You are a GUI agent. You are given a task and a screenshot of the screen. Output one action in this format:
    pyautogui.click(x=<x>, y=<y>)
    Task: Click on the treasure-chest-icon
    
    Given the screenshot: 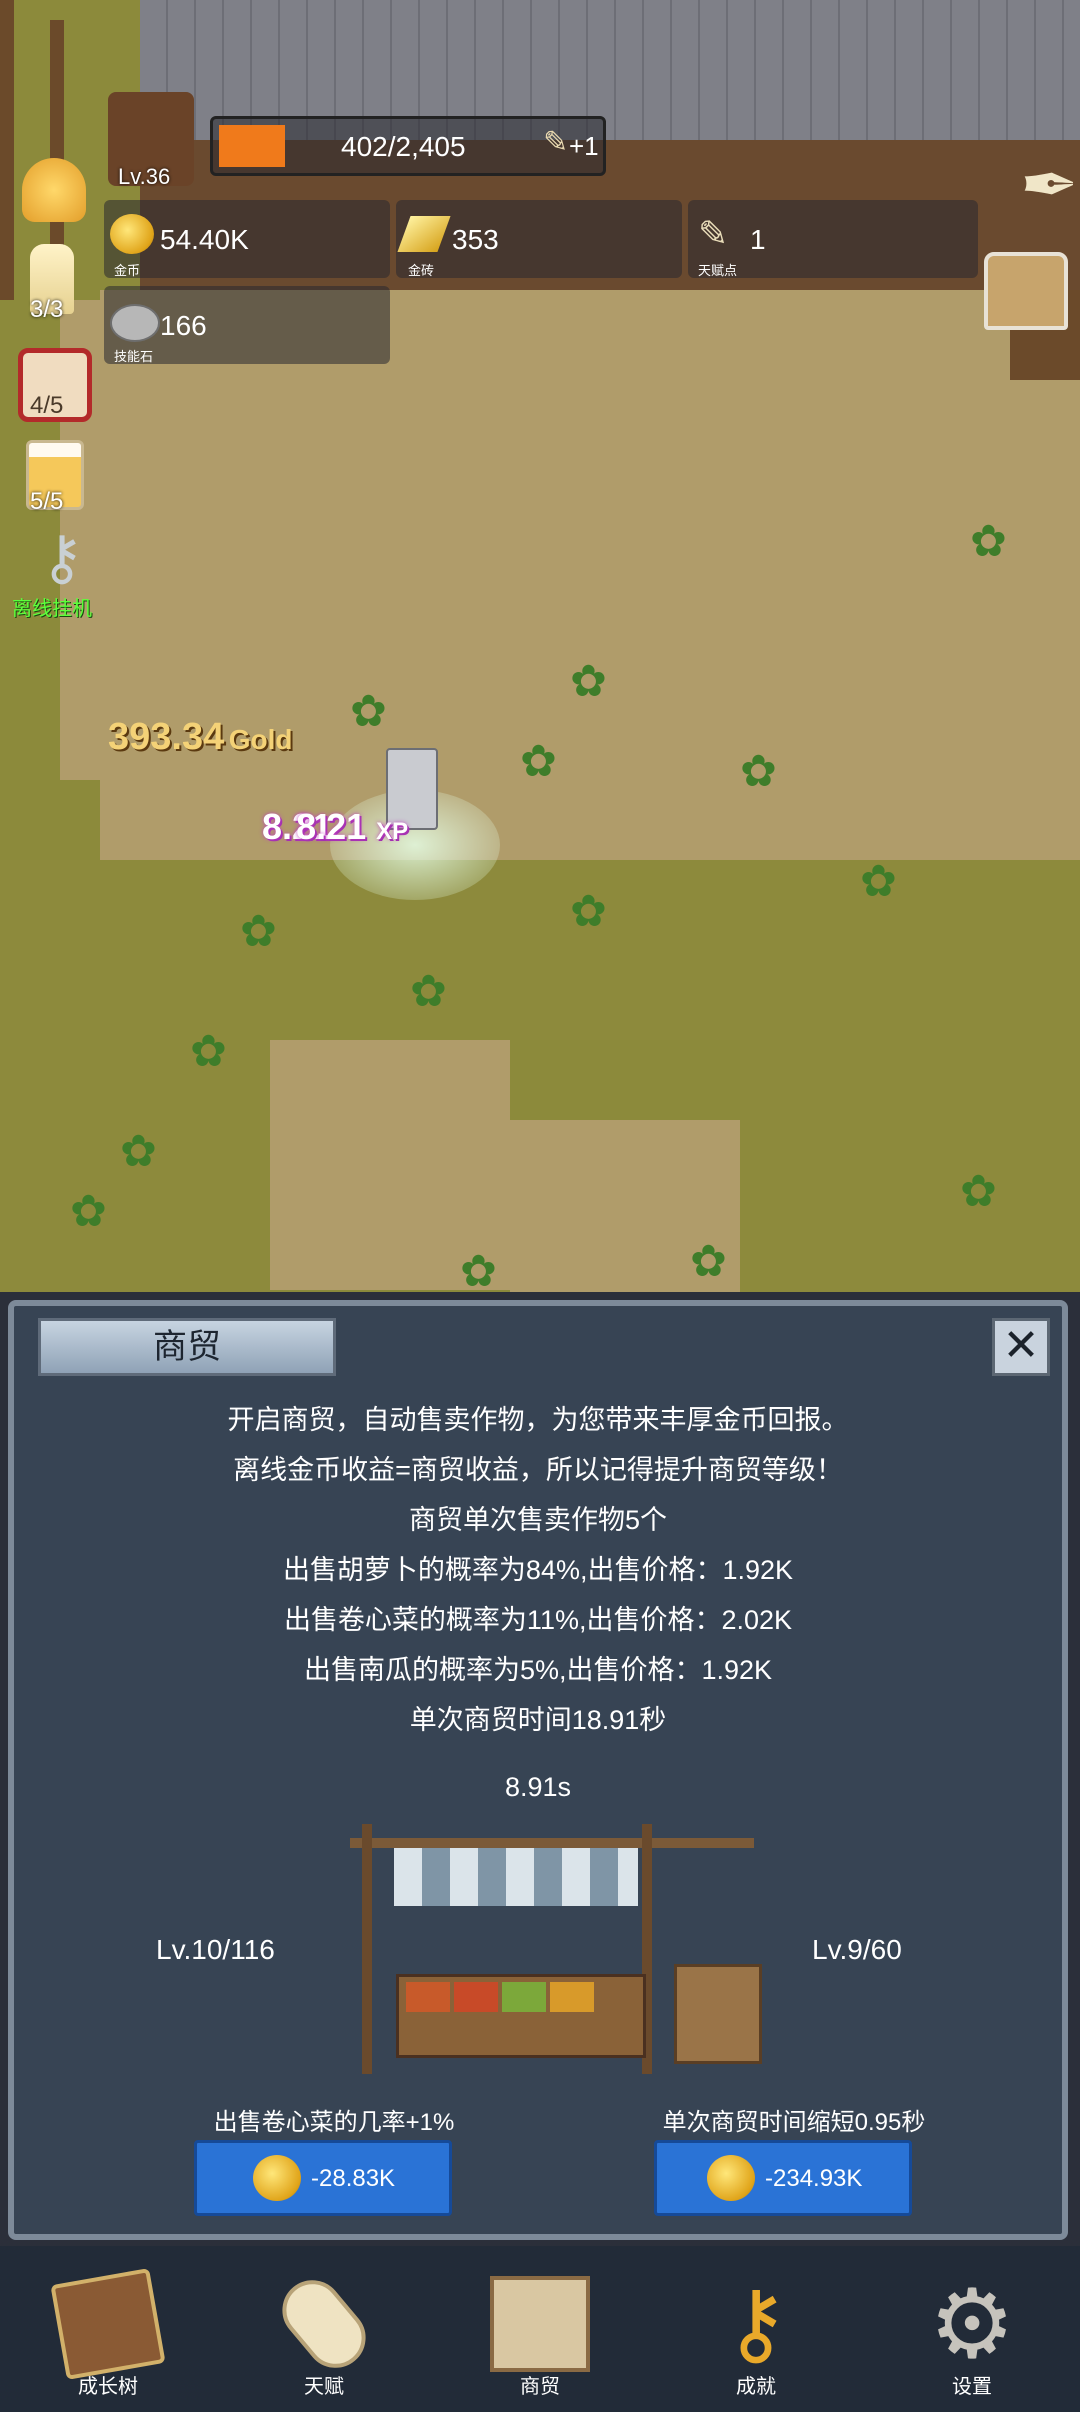 What is the action you would take?
    pyautogui.click(x=1026, y=291)
    